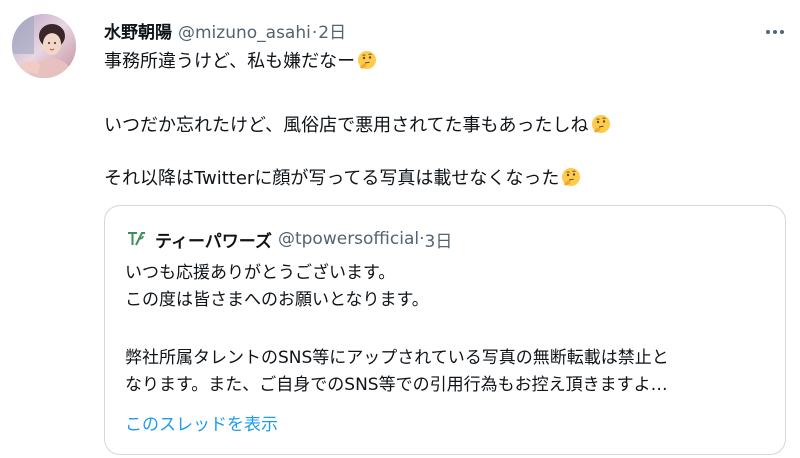  What do you see at coordinates (397, 358) in the screenshot?
I see `quoted-tweet-text: 弊社所属タレントのSNS等にアップされている写真の無断転載は禁止と` at bounding box center [397, 358].